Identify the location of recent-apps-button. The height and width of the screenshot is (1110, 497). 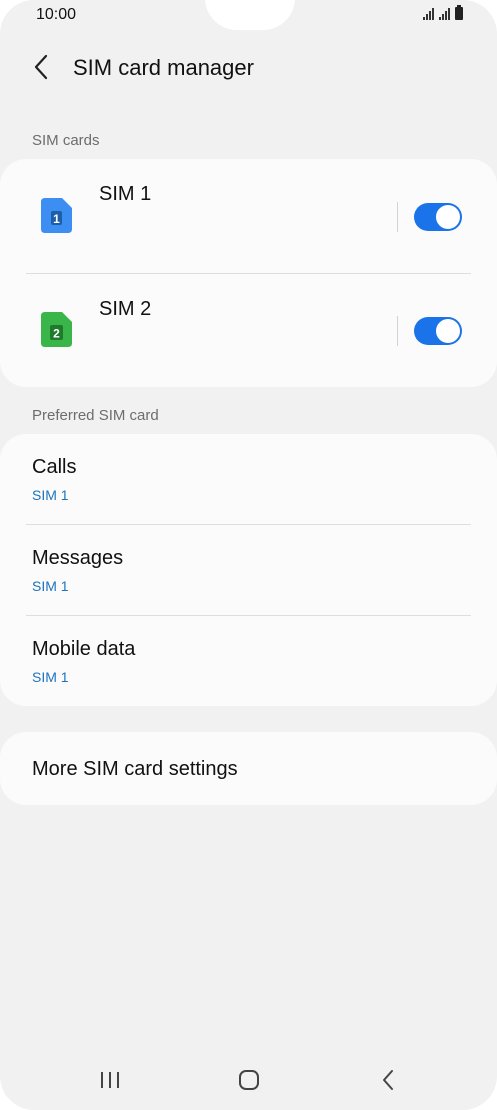
(110, 1080).